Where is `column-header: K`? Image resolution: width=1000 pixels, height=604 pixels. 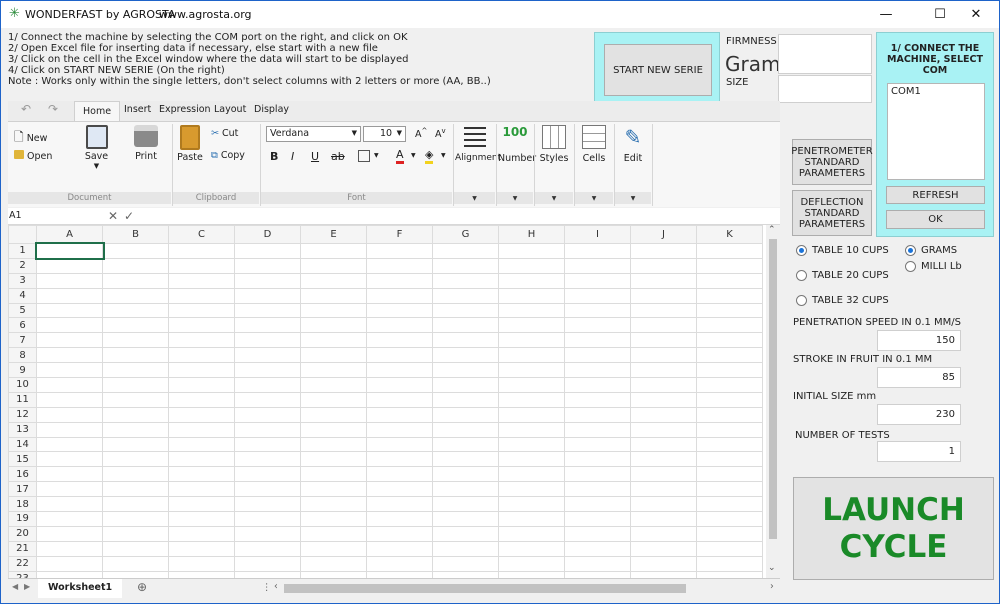
column-header: K is located at coordinates (729, 234).